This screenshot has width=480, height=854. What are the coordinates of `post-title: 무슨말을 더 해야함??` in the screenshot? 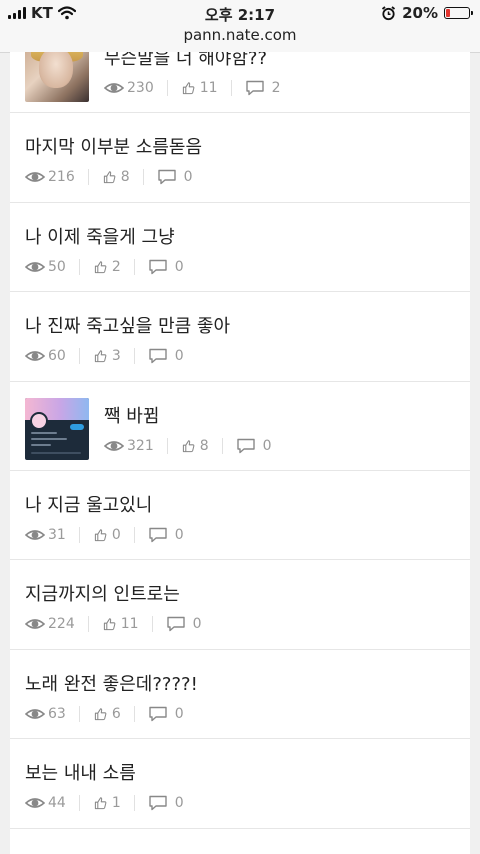 It's located at (185, 61).